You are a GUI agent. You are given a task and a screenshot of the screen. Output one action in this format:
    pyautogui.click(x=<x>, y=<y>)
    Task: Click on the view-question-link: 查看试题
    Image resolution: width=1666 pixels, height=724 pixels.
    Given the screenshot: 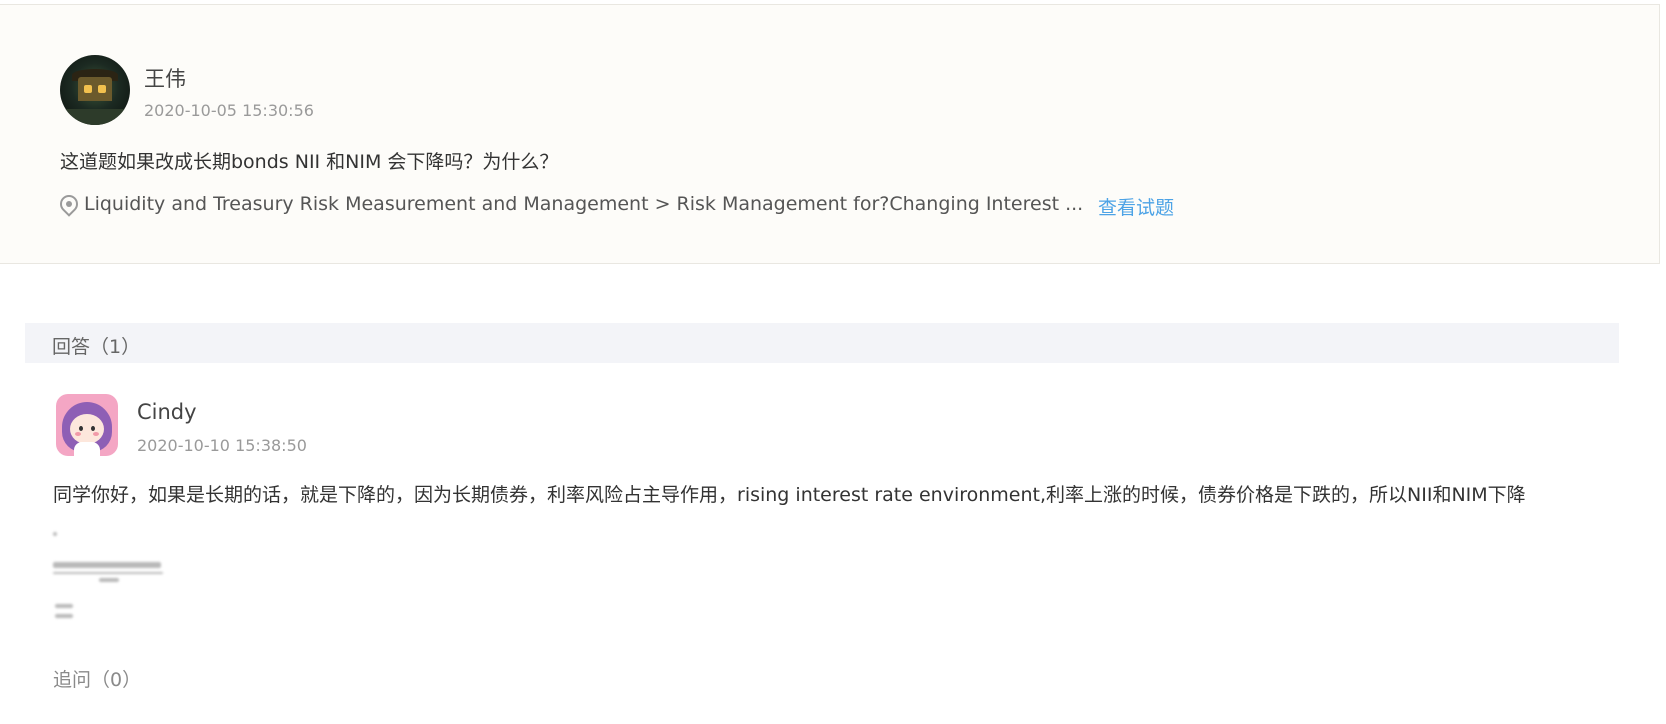 What is the action you would take?
    pyautogui.click(x=1136, y=206)
    